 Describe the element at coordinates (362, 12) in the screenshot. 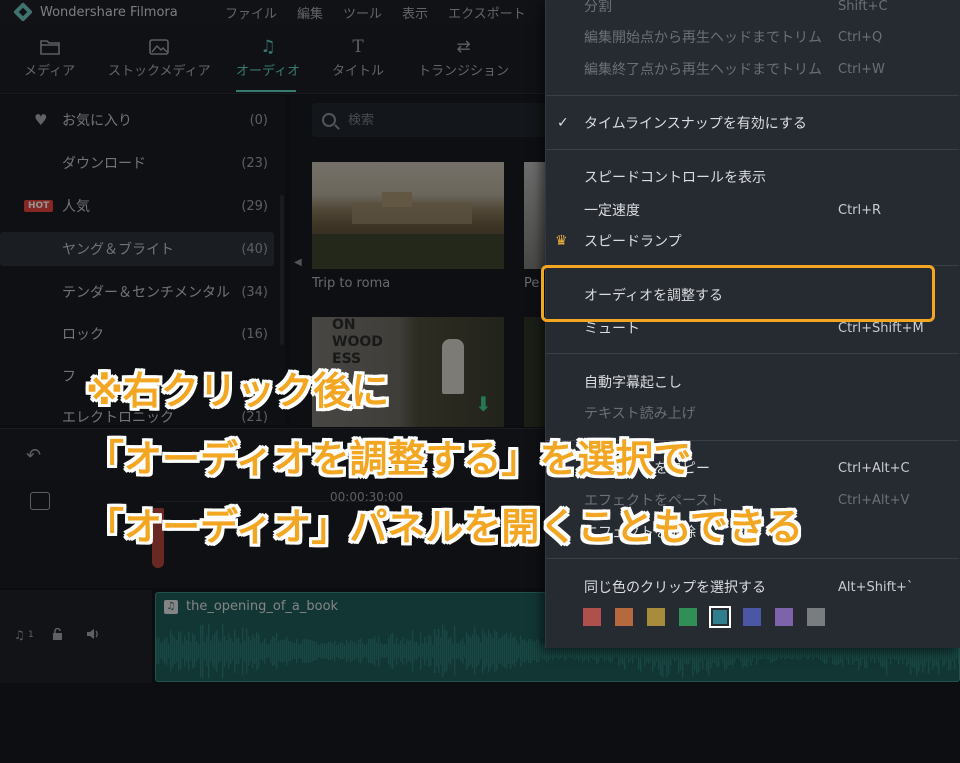

I see `menu-tools: ツール` at that location.